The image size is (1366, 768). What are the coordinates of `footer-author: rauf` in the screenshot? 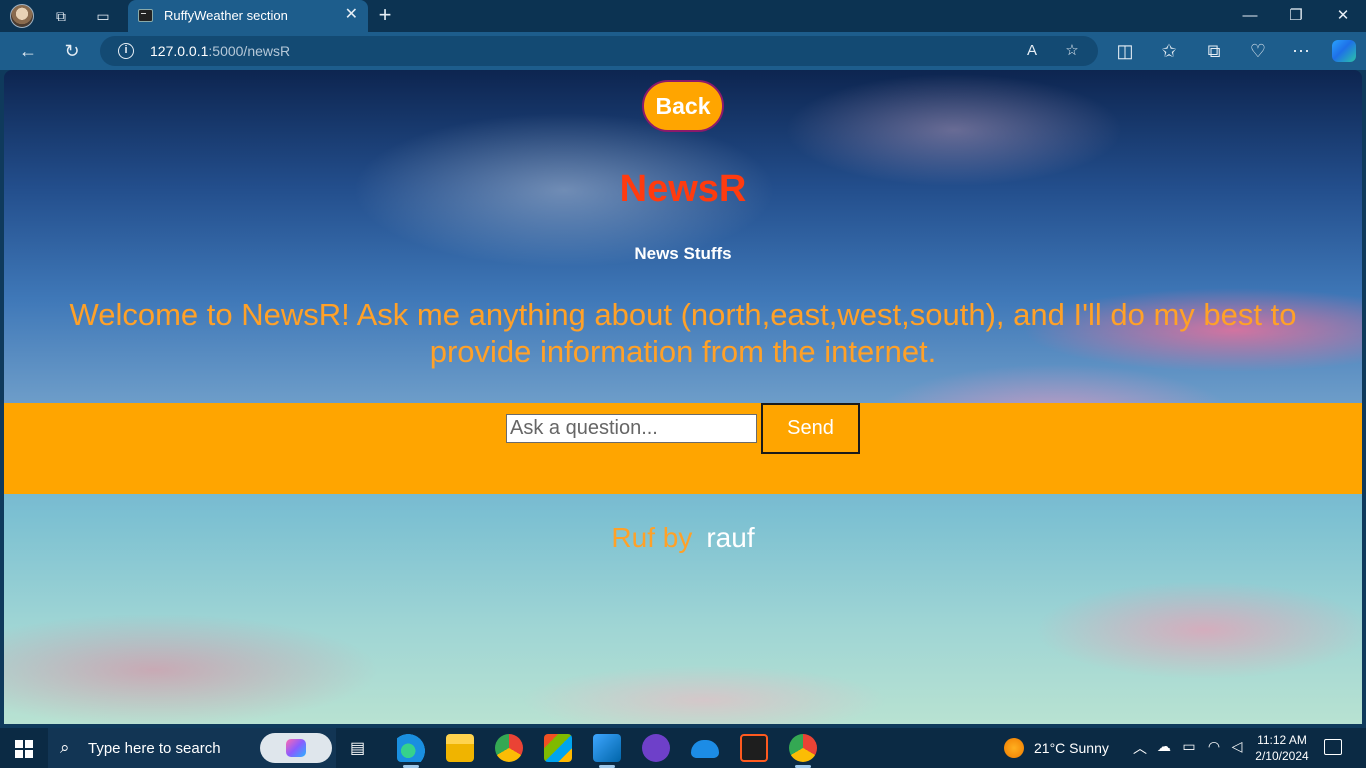 It's located at (730, 537).